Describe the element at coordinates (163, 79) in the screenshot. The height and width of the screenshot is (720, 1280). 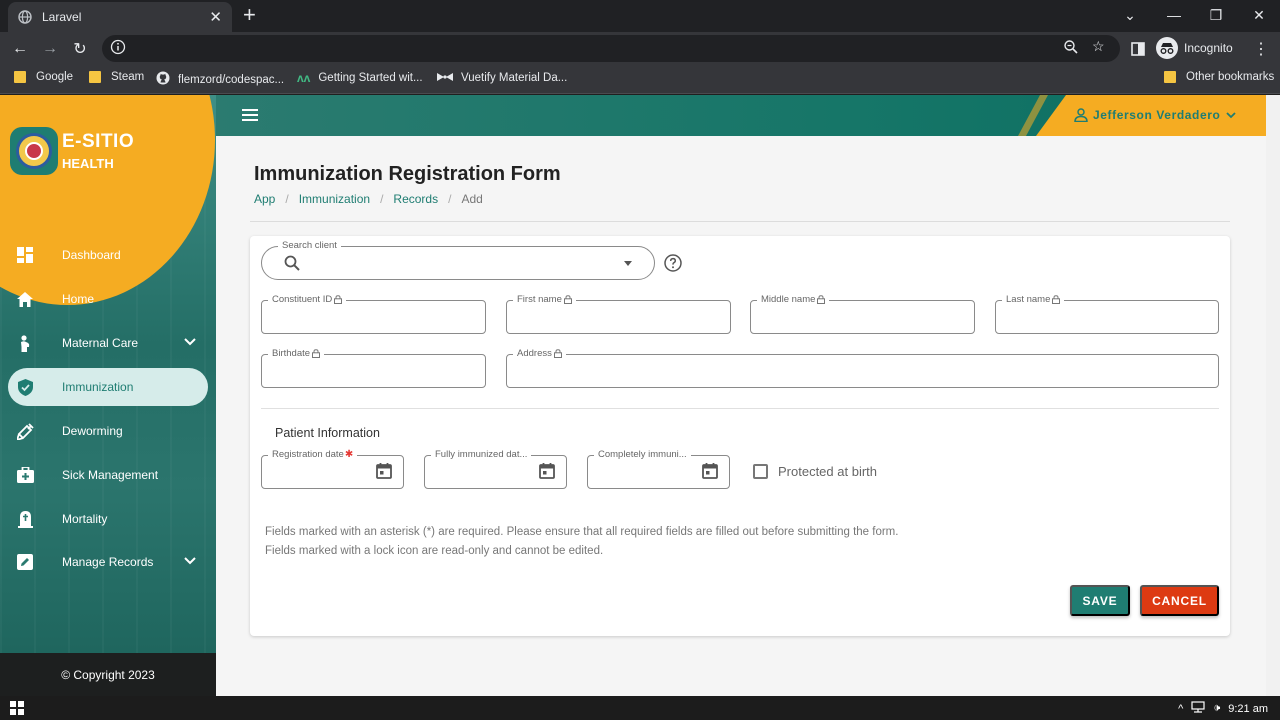
I see `github-icon` at that location.